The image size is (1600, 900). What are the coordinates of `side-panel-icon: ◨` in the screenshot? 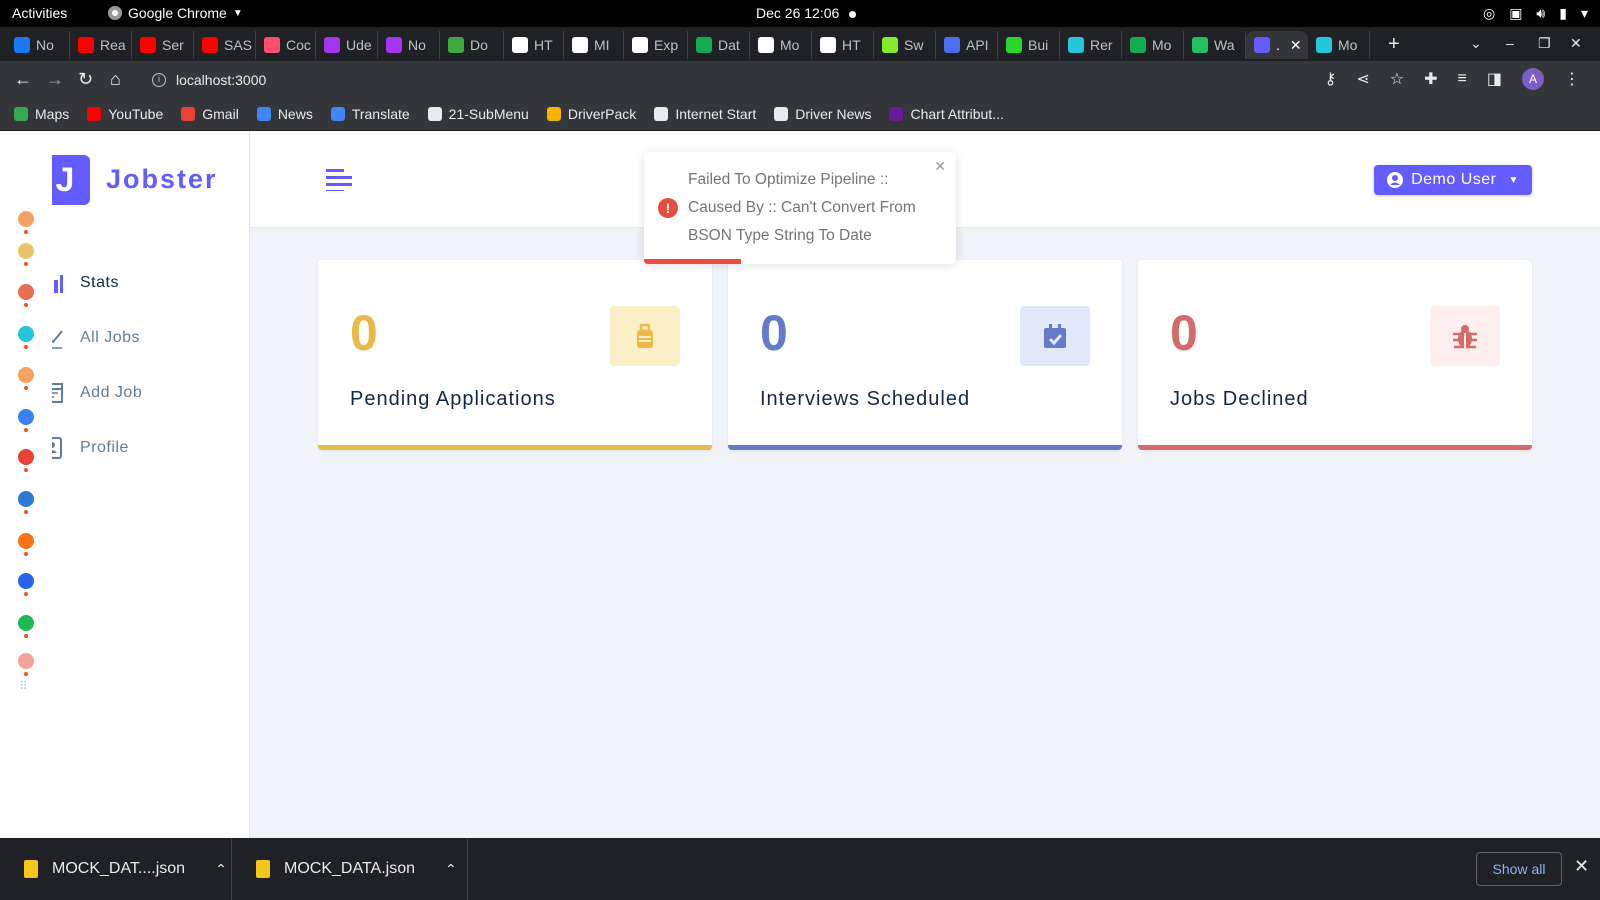 It's located at (1494, 79).